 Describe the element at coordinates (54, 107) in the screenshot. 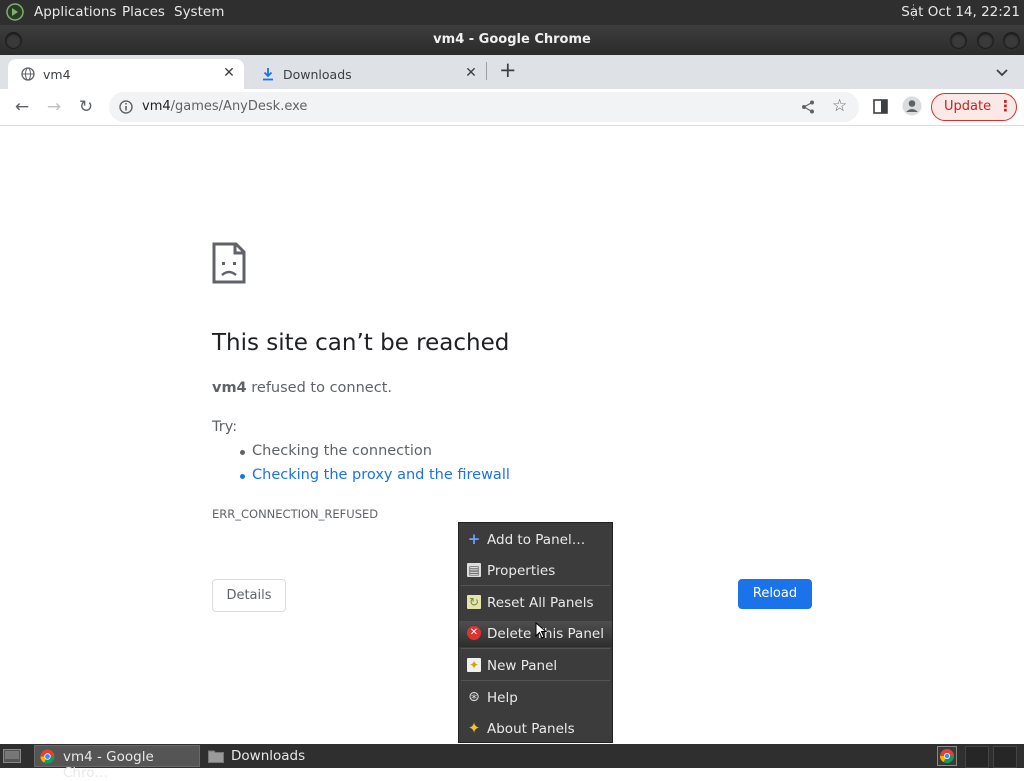

I see `forward-icon: →` at that location.